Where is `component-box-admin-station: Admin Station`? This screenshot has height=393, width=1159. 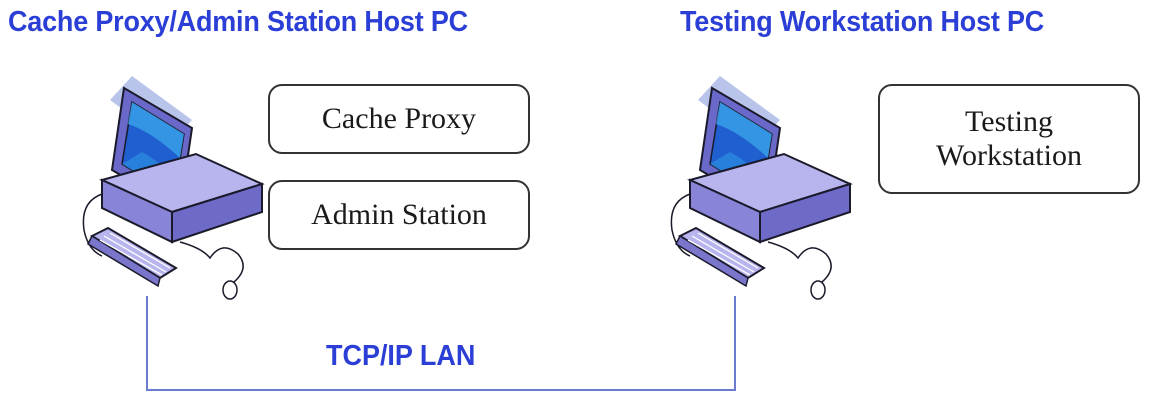
component-box-admin-station: Admin Station is located at coordinates (399, 215).